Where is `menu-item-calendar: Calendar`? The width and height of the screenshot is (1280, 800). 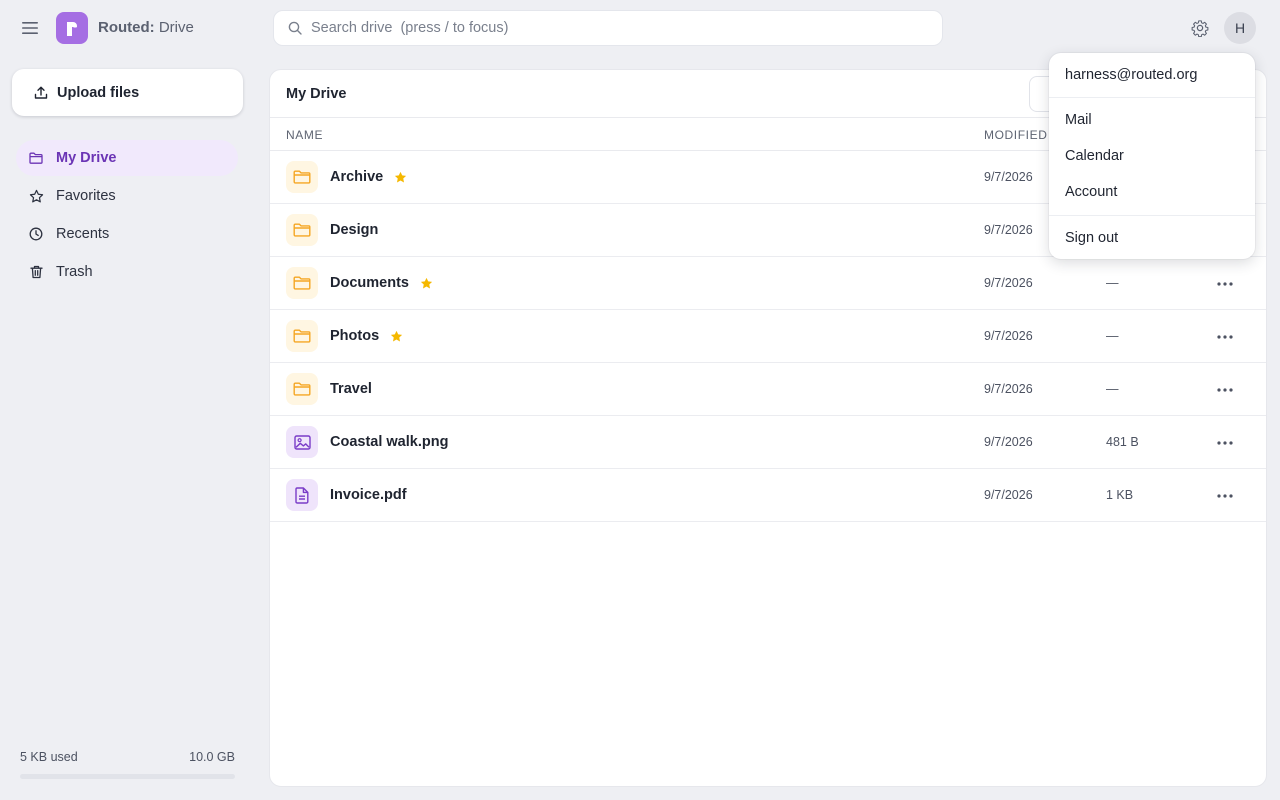
menu-item-calendar: Calendar is located at coordinates (1152, 156).